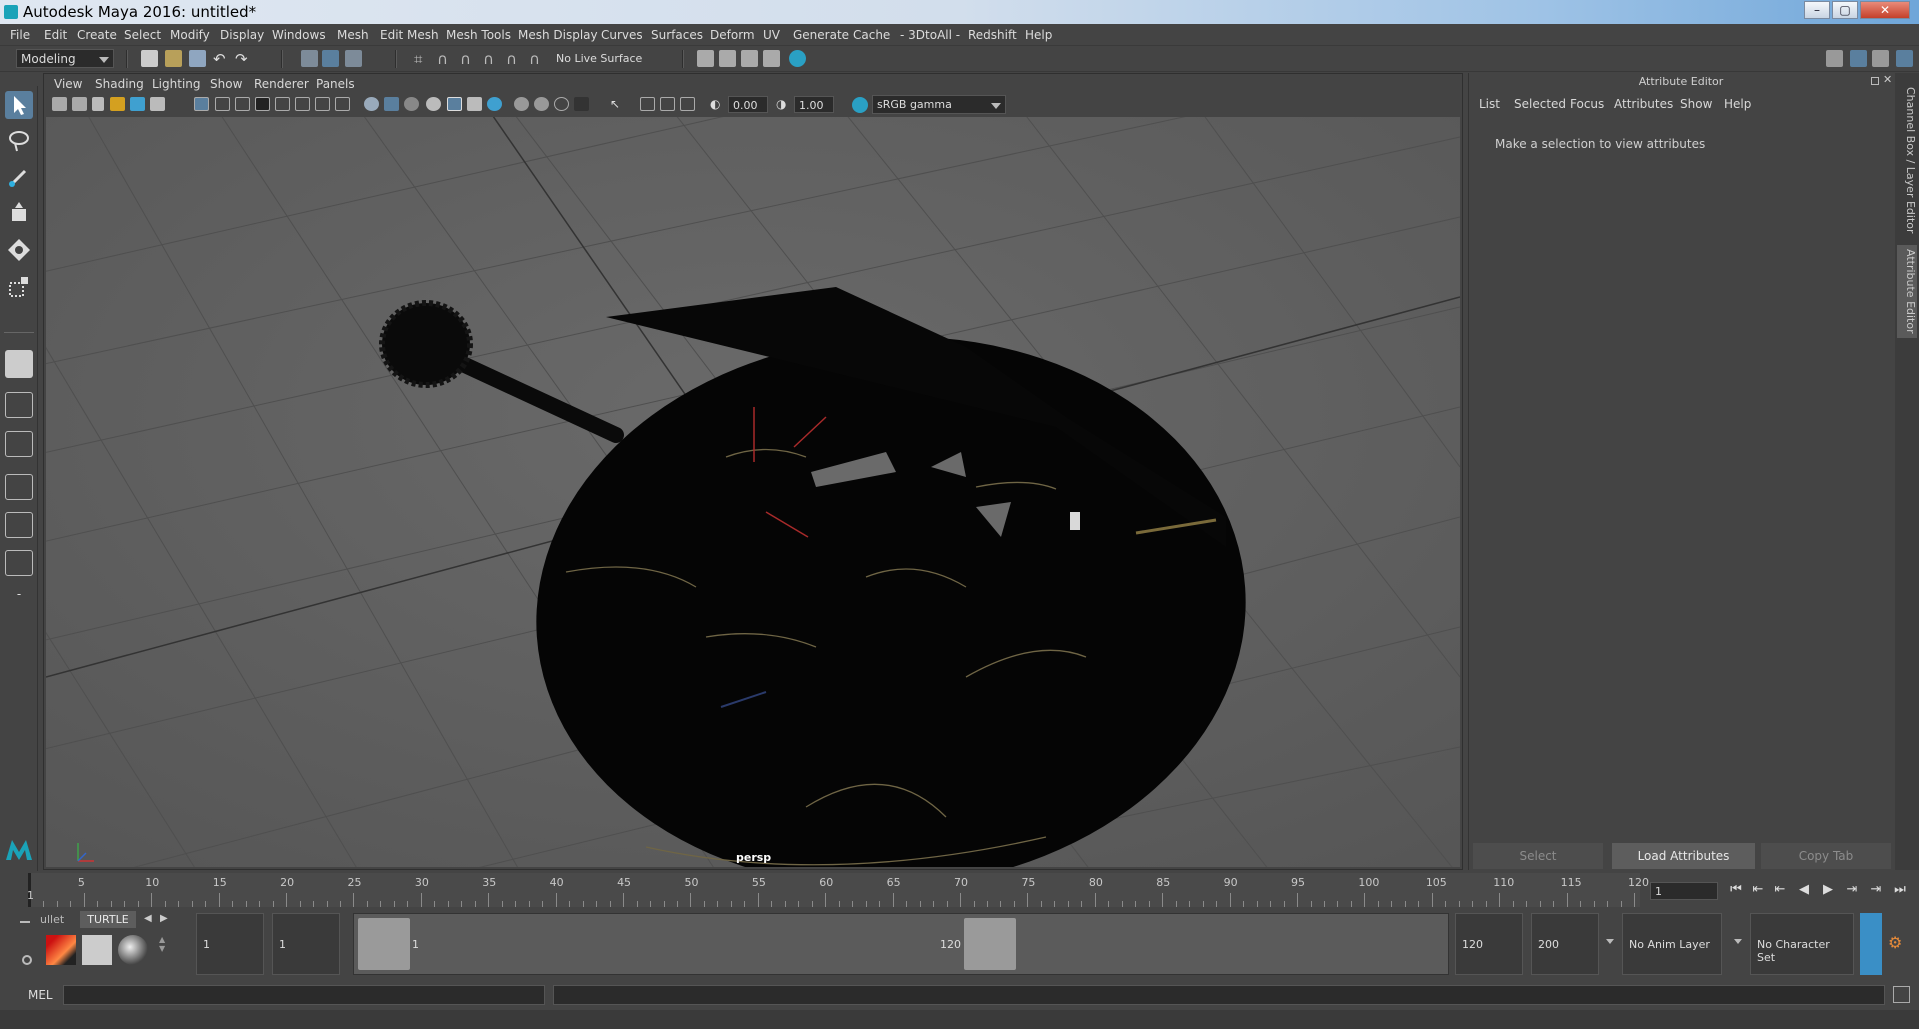  I want to click on step-back-key-icon: ⇤, so click(1780, 890).